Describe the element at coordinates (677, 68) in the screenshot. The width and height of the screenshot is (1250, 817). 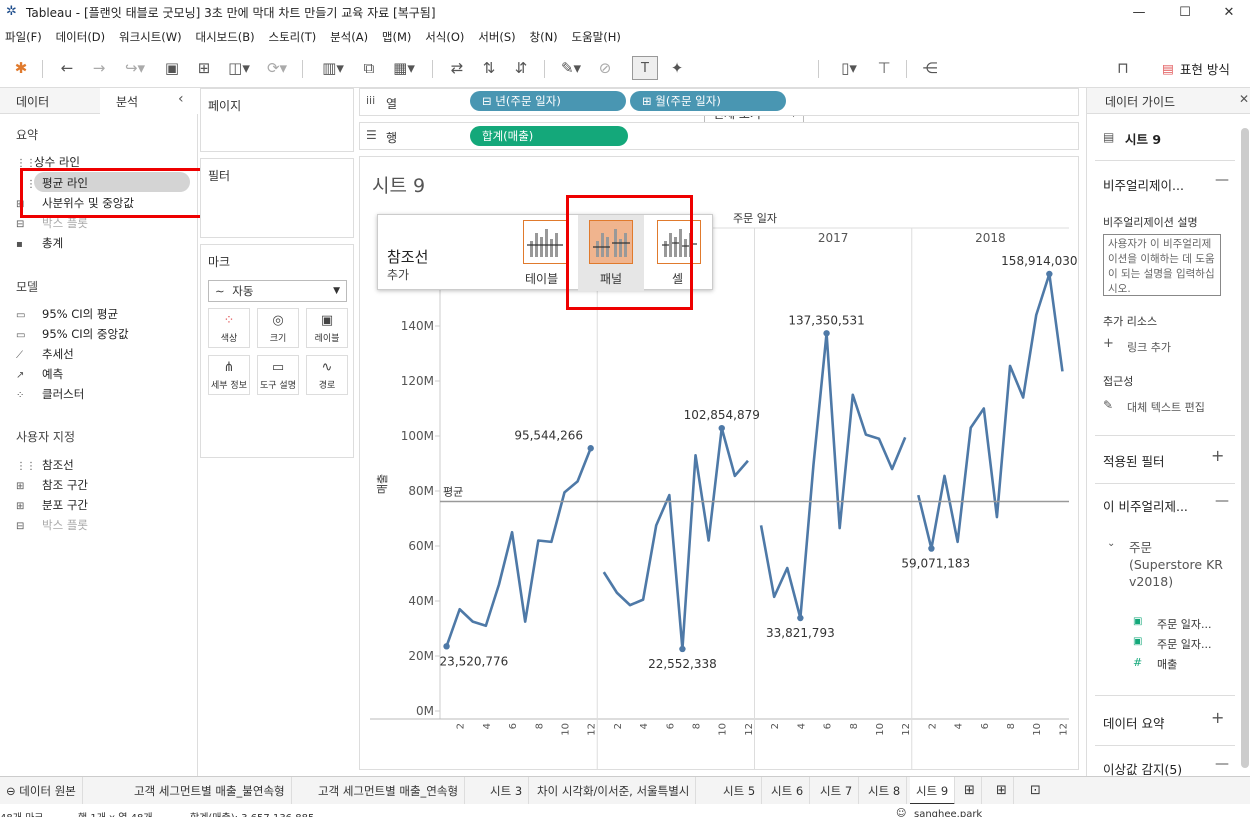
I see `pin-icon: ✦` at that location.